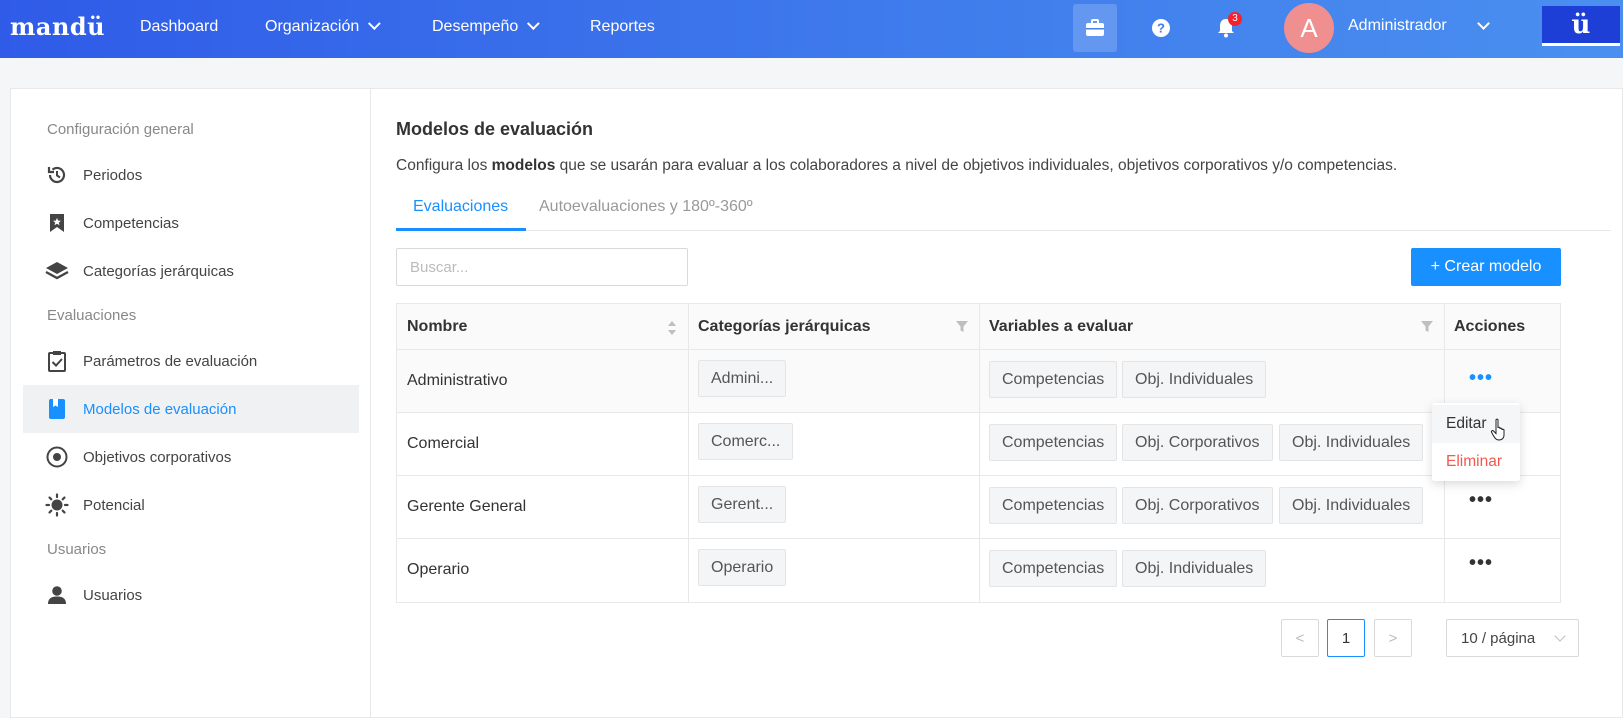  I want to click on nav-reportes: Reportes, so click(622, 27).